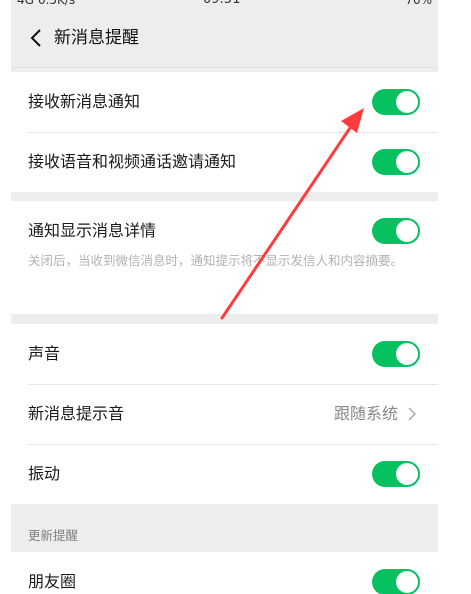 This screenshot has width=471, height=594. I want to click on receive-new-message-toggle, so click(396, 102).